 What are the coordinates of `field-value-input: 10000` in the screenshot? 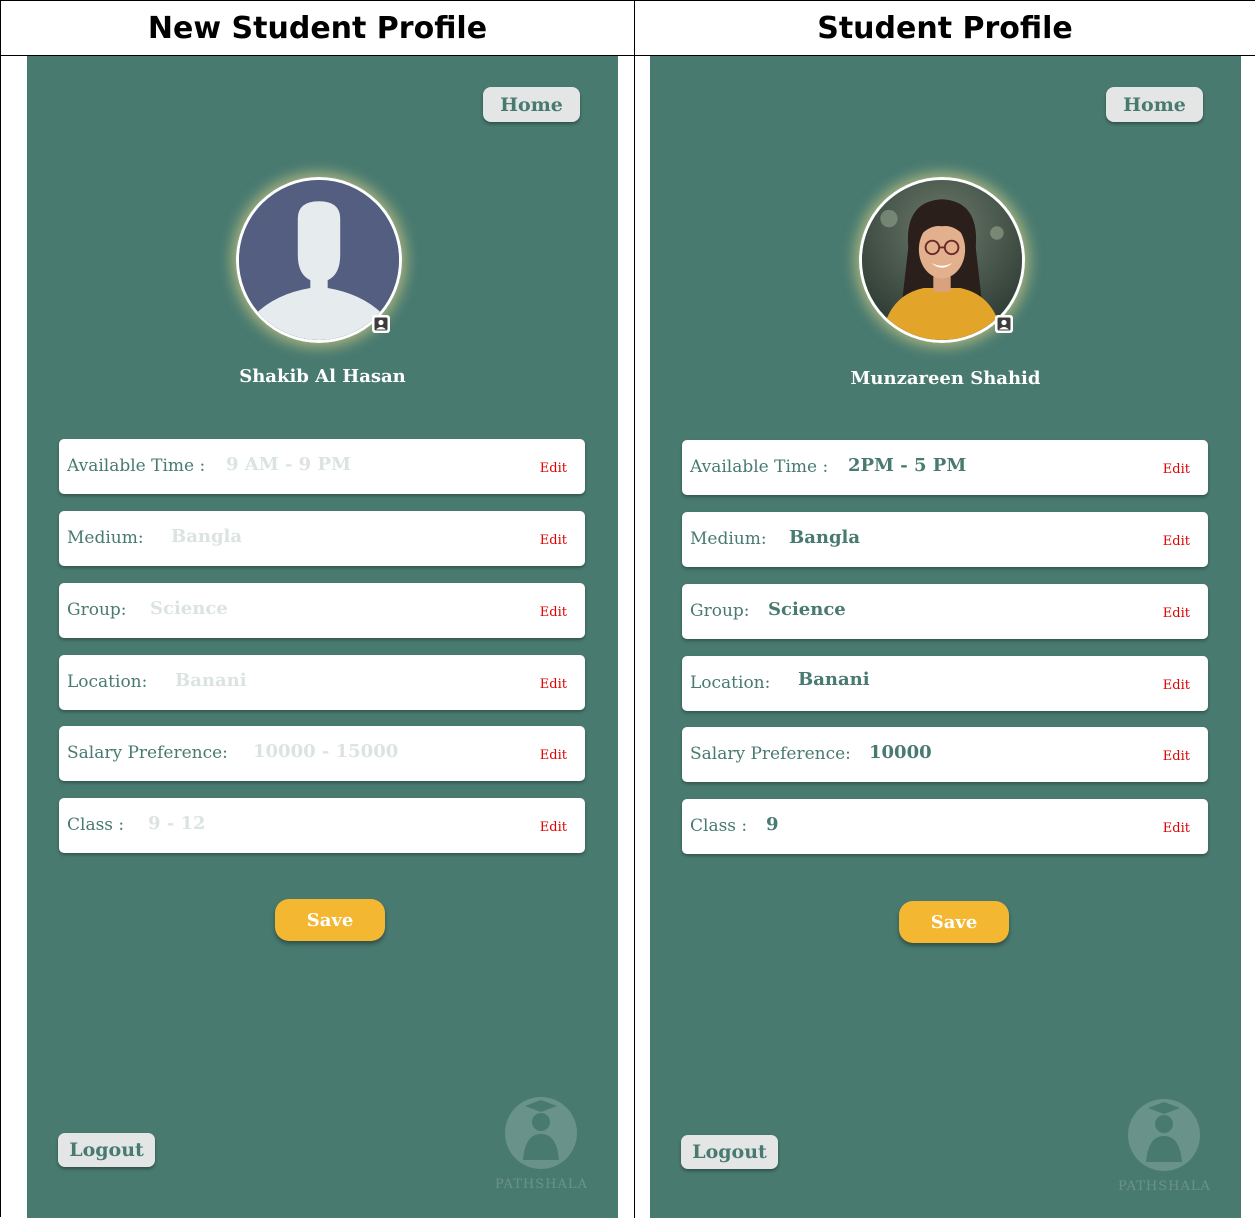 It's located at (900, 752).